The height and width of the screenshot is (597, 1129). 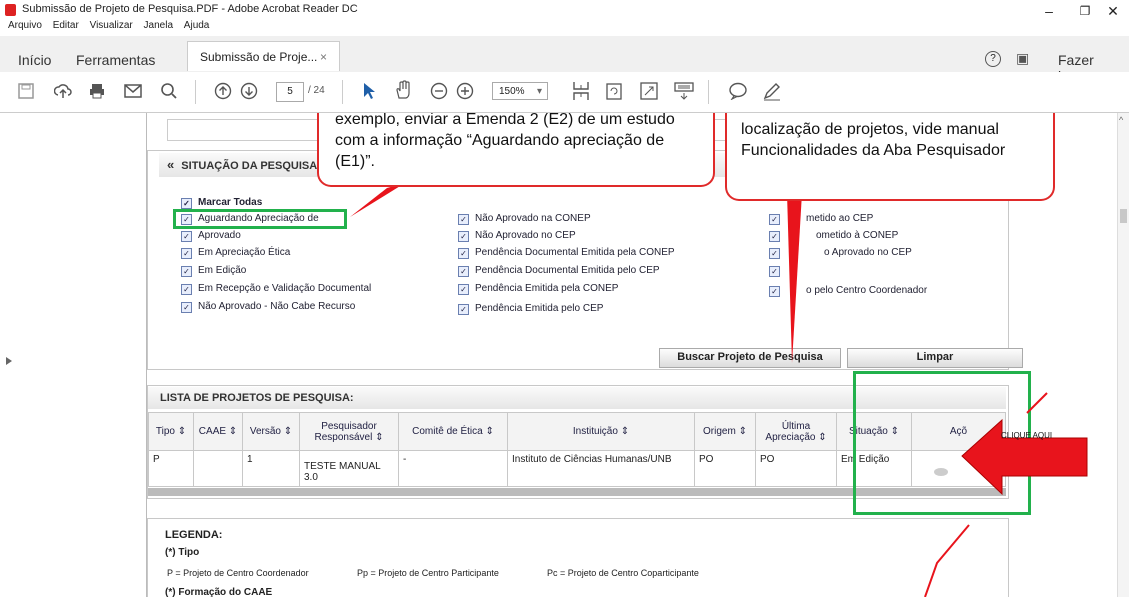 What do you see at coordinates (1037, 403) in the screenshot?
I see `arrow-pointer-line` at bounding box center [1037, 403].